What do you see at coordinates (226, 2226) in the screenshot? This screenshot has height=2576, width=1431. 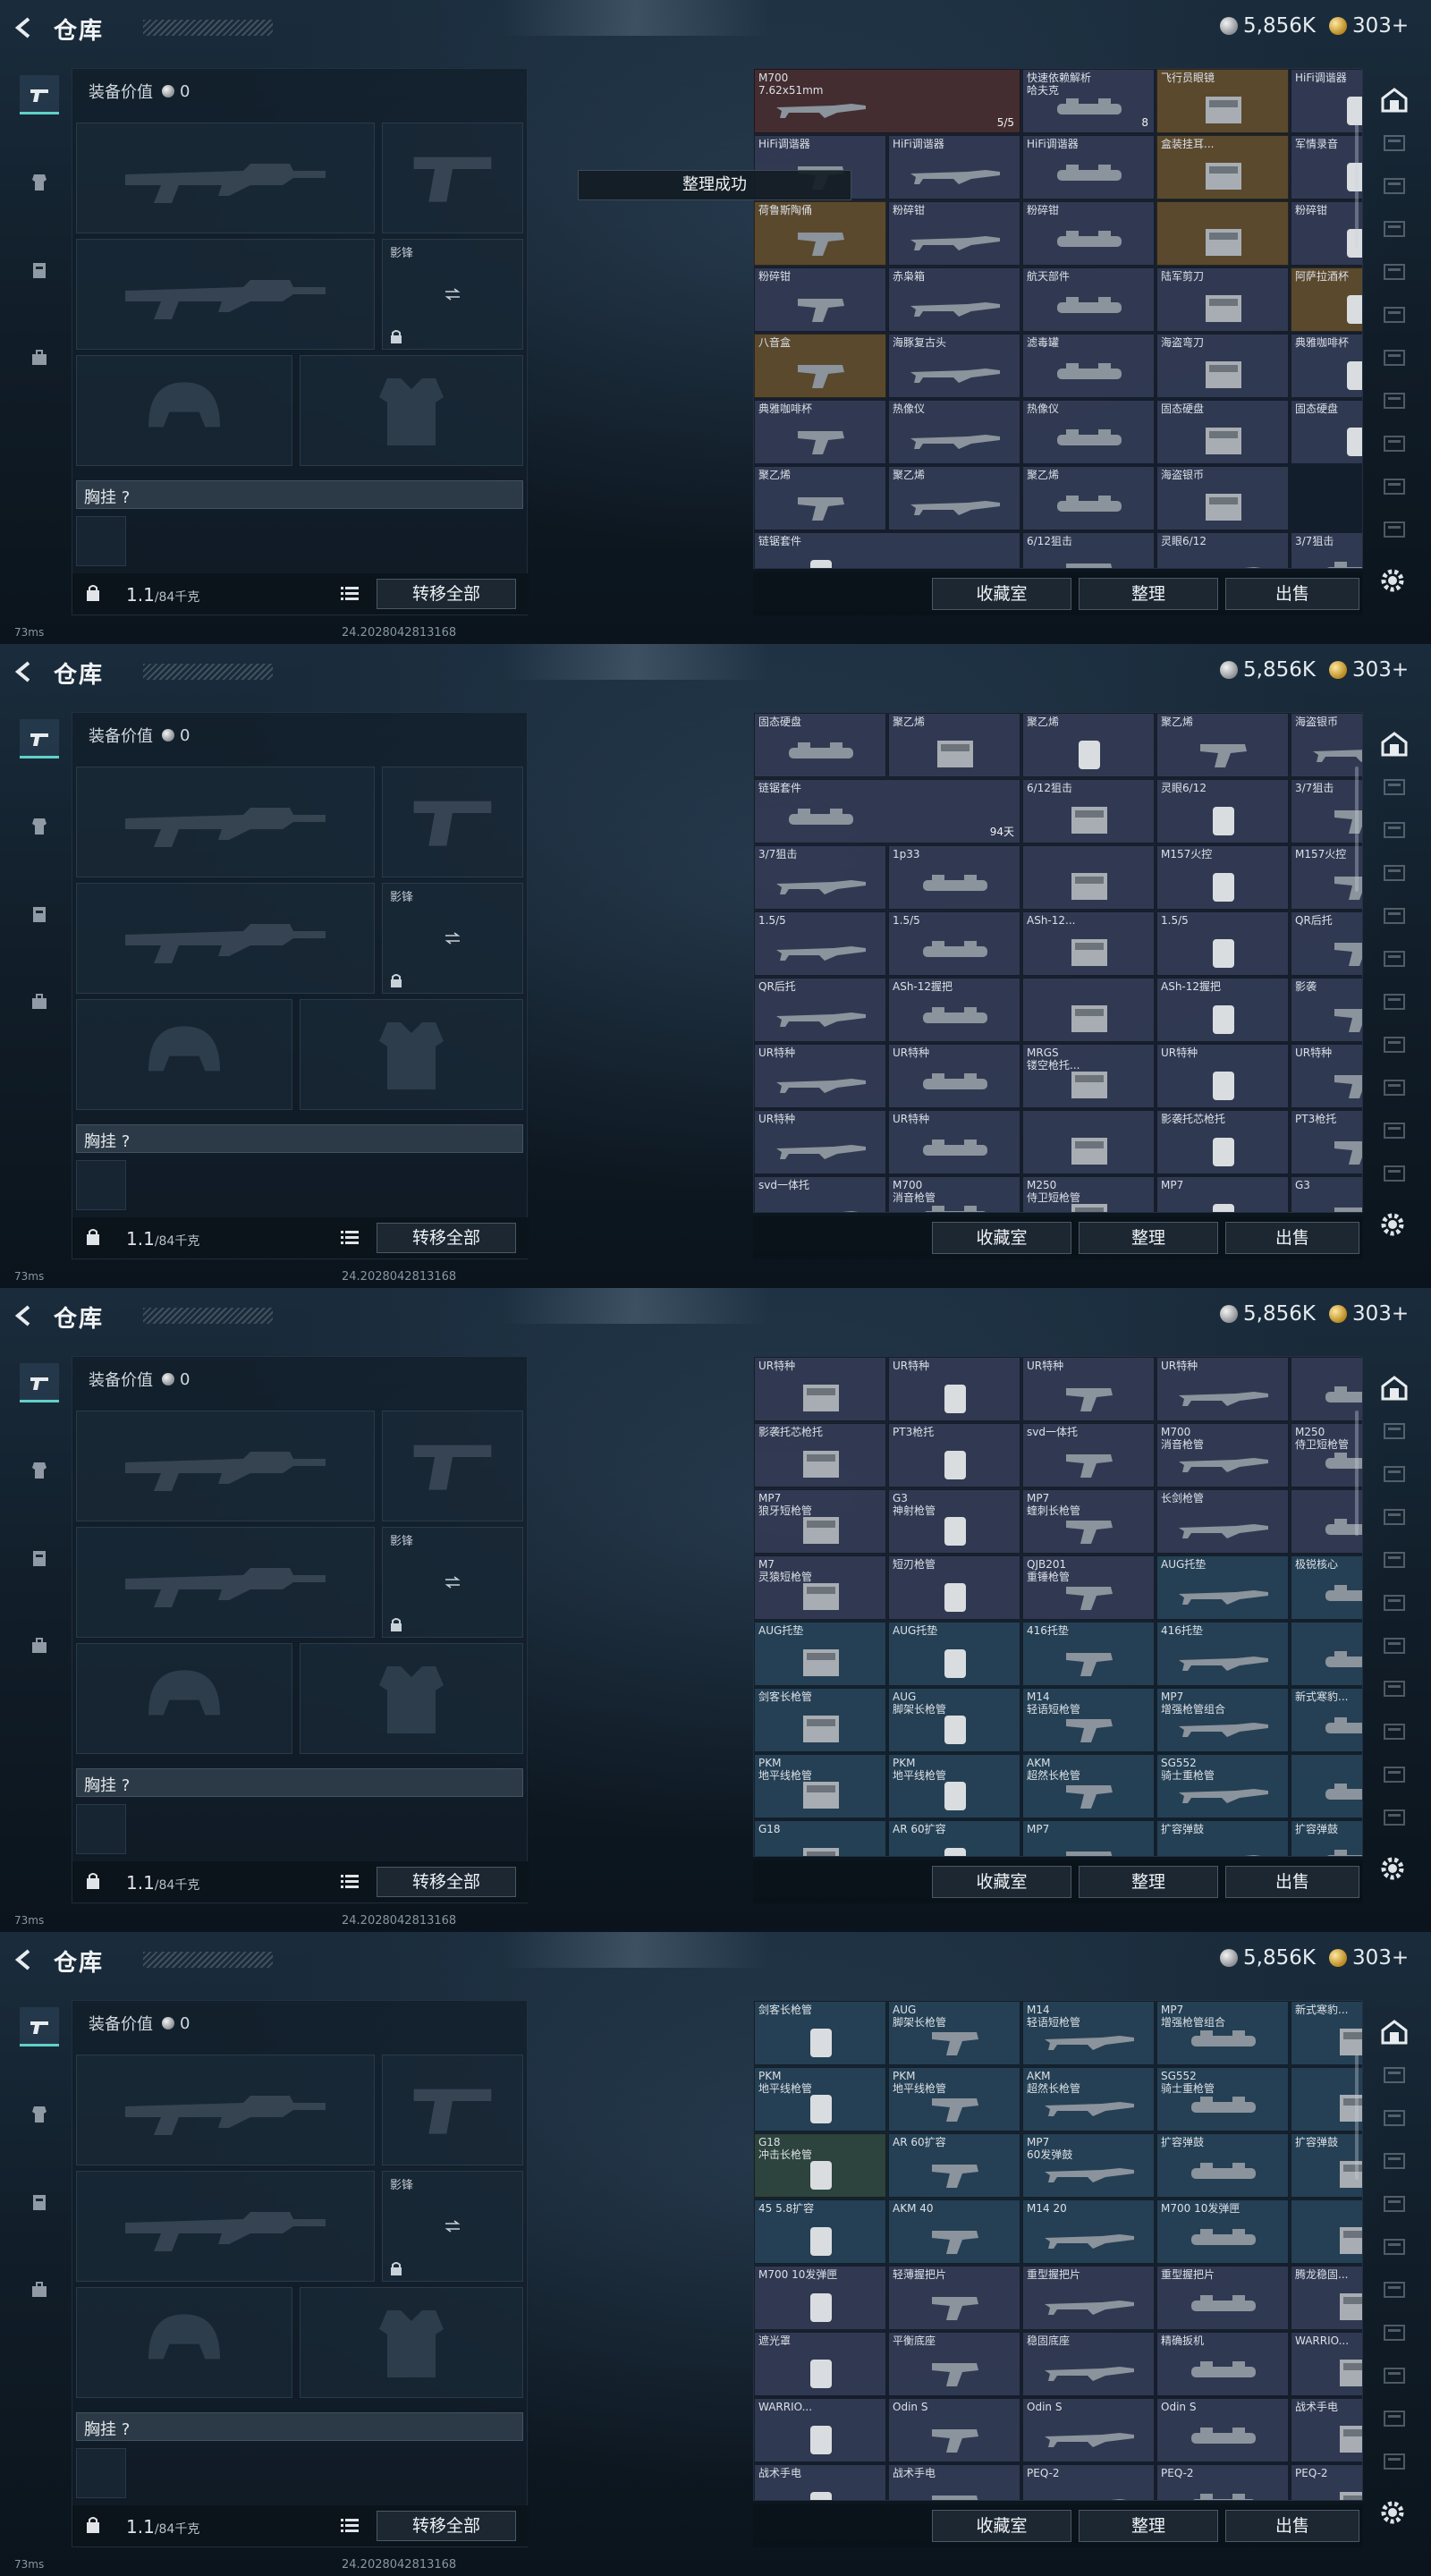 I see `secondary-weapon-slot` at bounding box center [226, 2226].